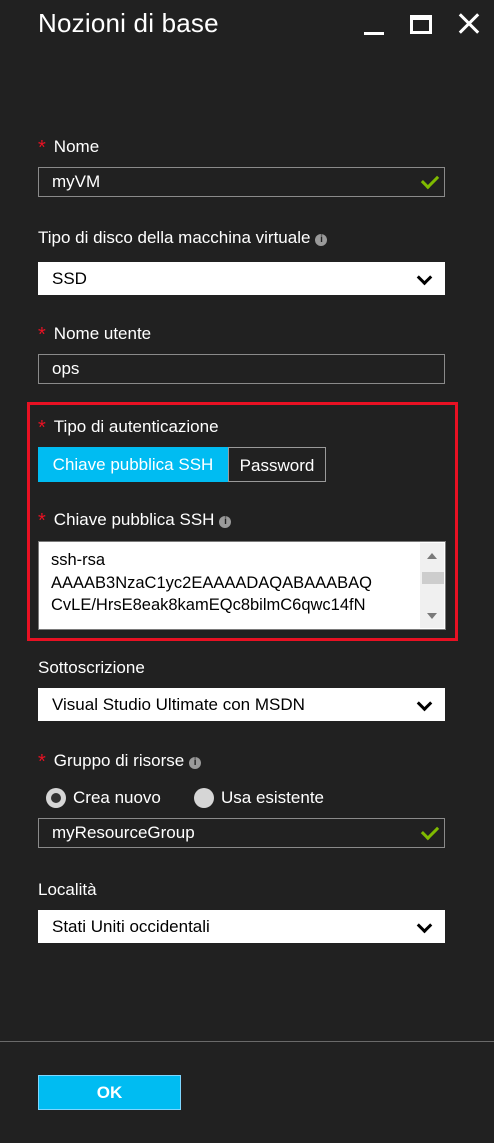  Describe the element at coordinates (133, 464) in the screenshot. I see `auth-option-ssh: Chiave pubblica SSH` at that location.